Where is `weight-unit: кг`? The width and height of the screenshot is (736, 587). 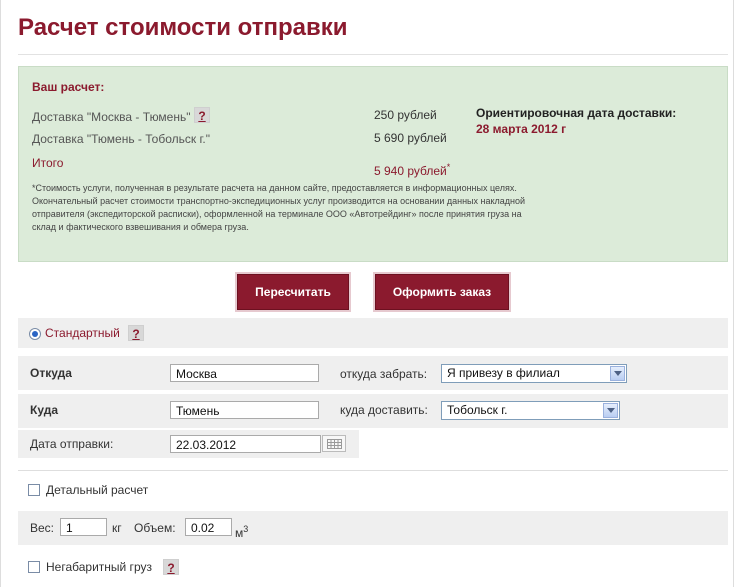
weight-unit: кг is located at coordinates (117, 528).